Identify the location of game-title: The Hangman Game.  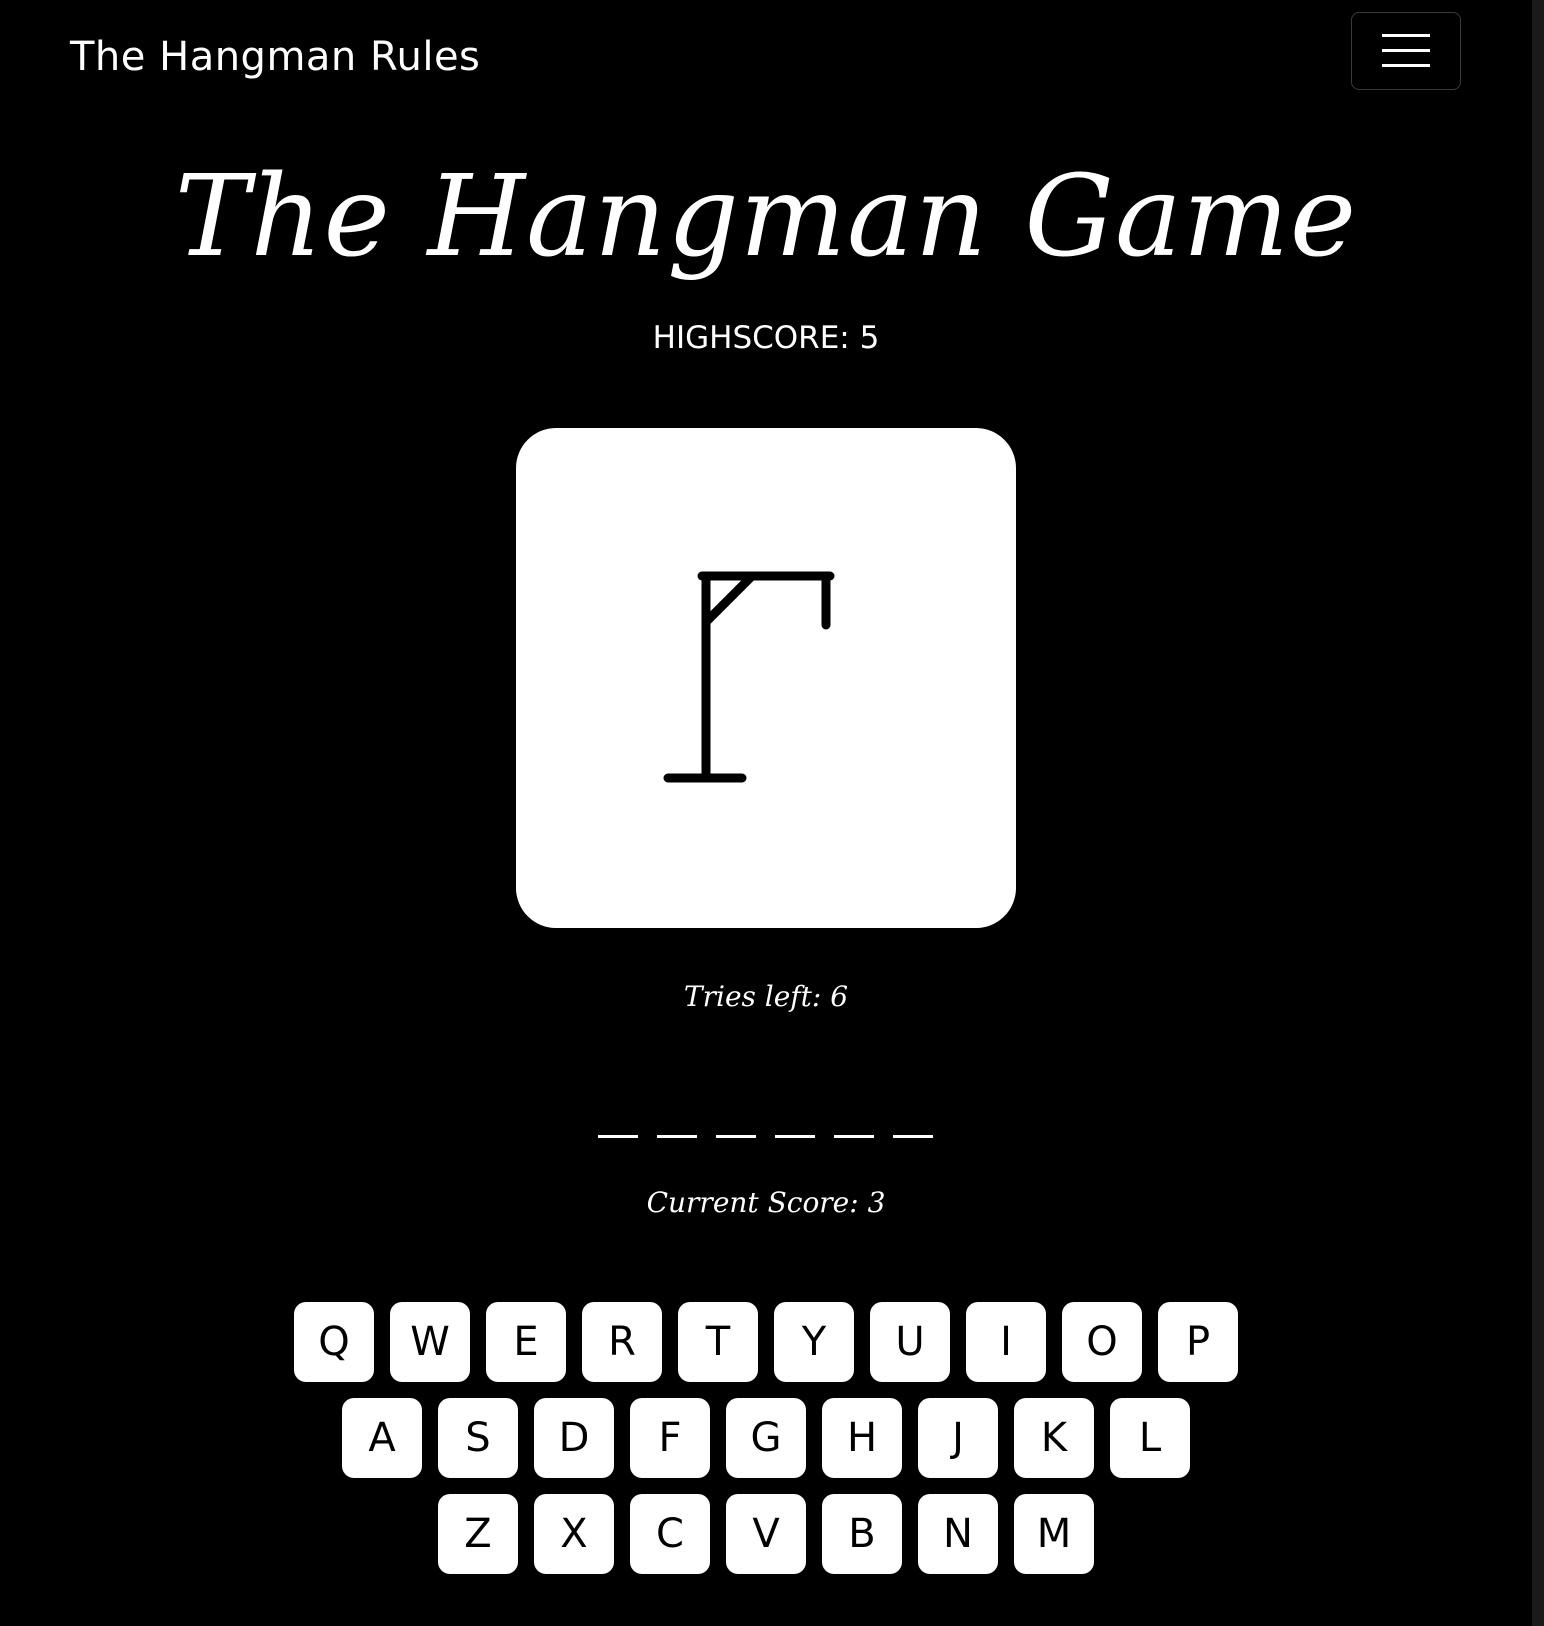
(766, 217).